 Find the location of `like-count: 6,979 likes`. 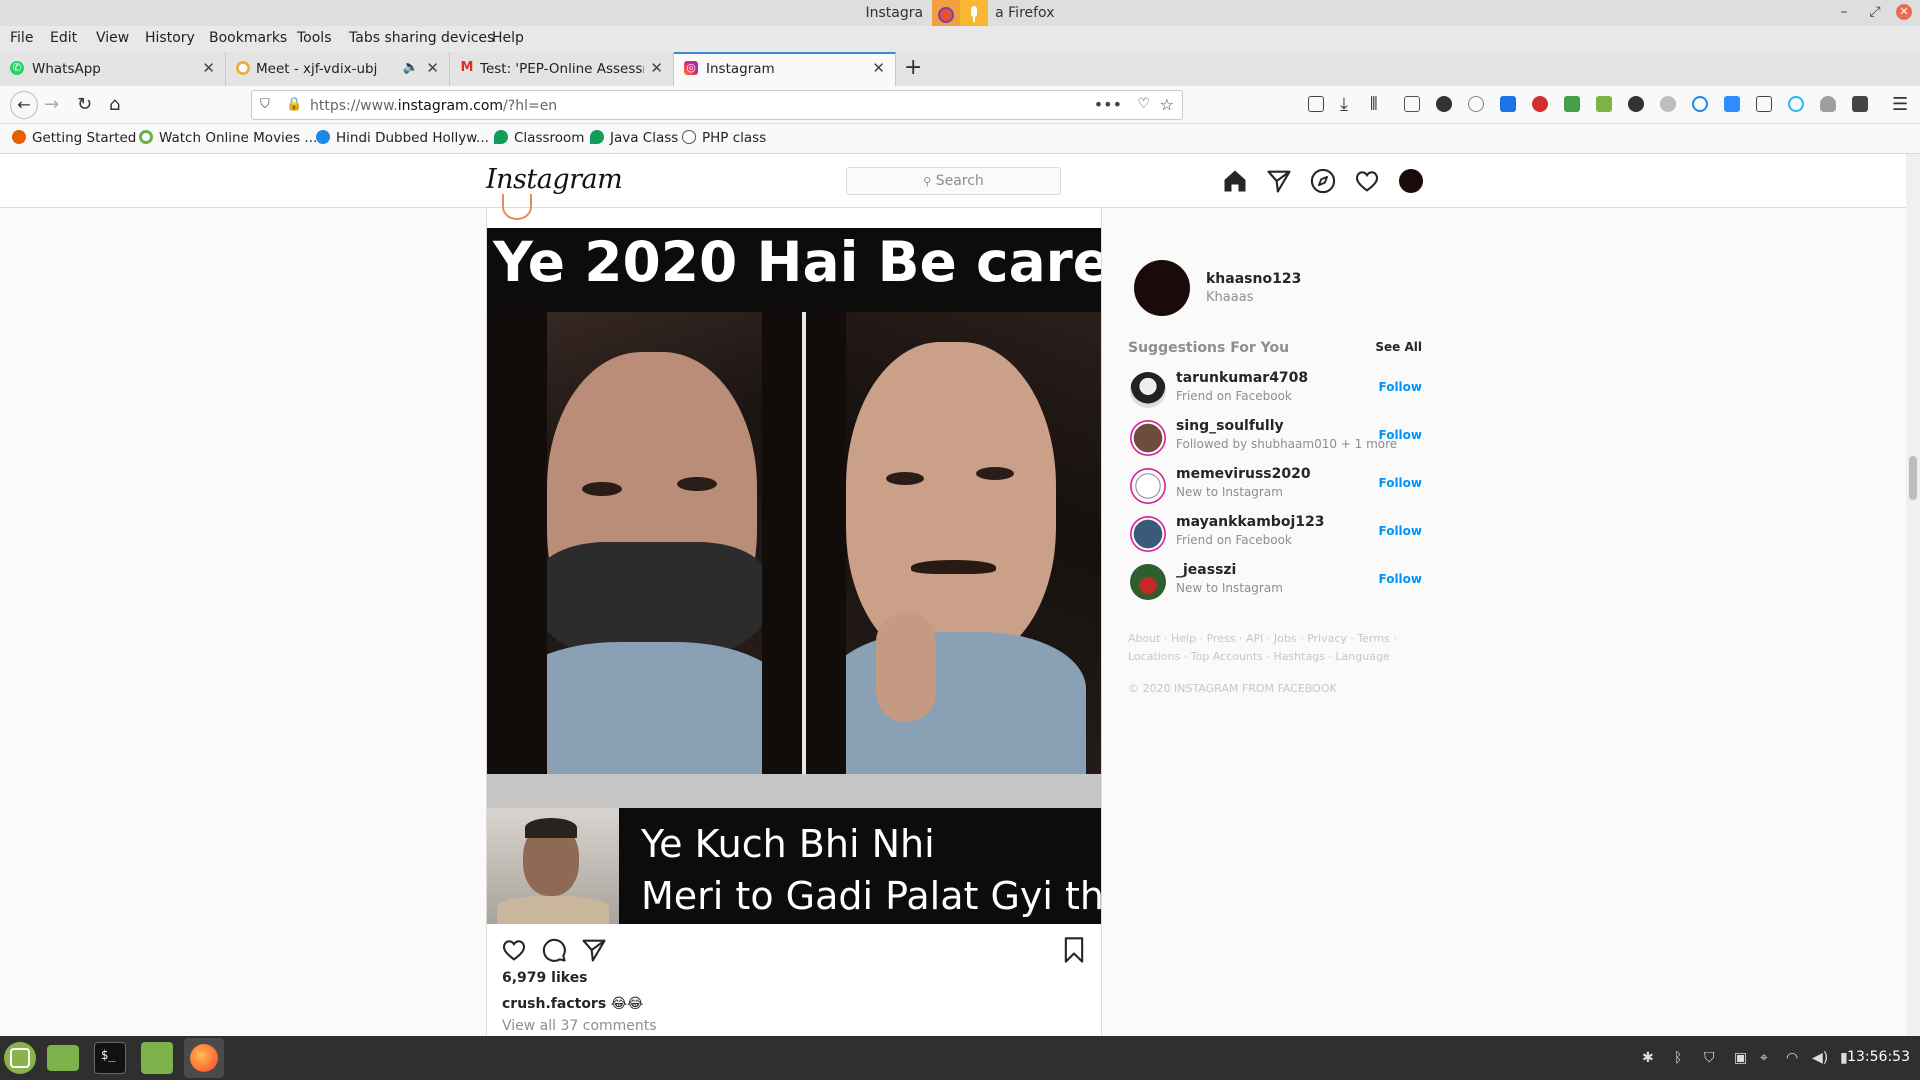

like-count: 6,979 likes is located at coordinates (545, 978).